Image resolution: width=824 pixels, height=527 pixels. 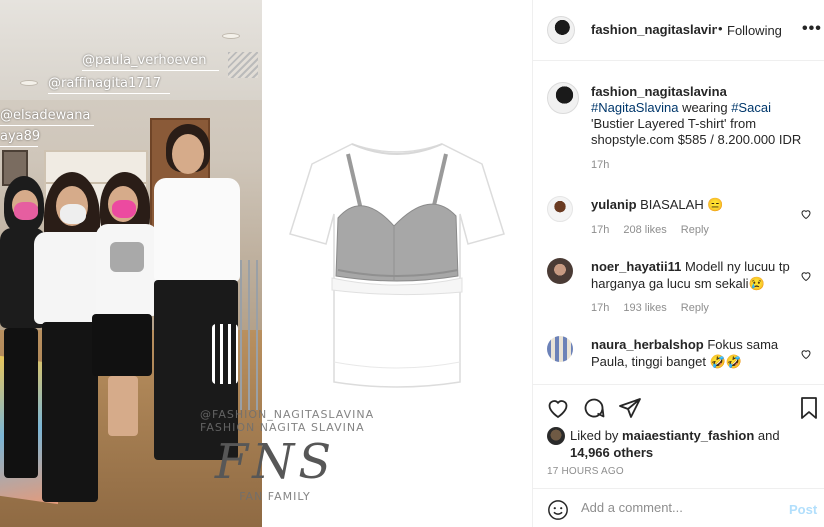 I want to click on caption-time: 17h, so click(x=600, y=165).